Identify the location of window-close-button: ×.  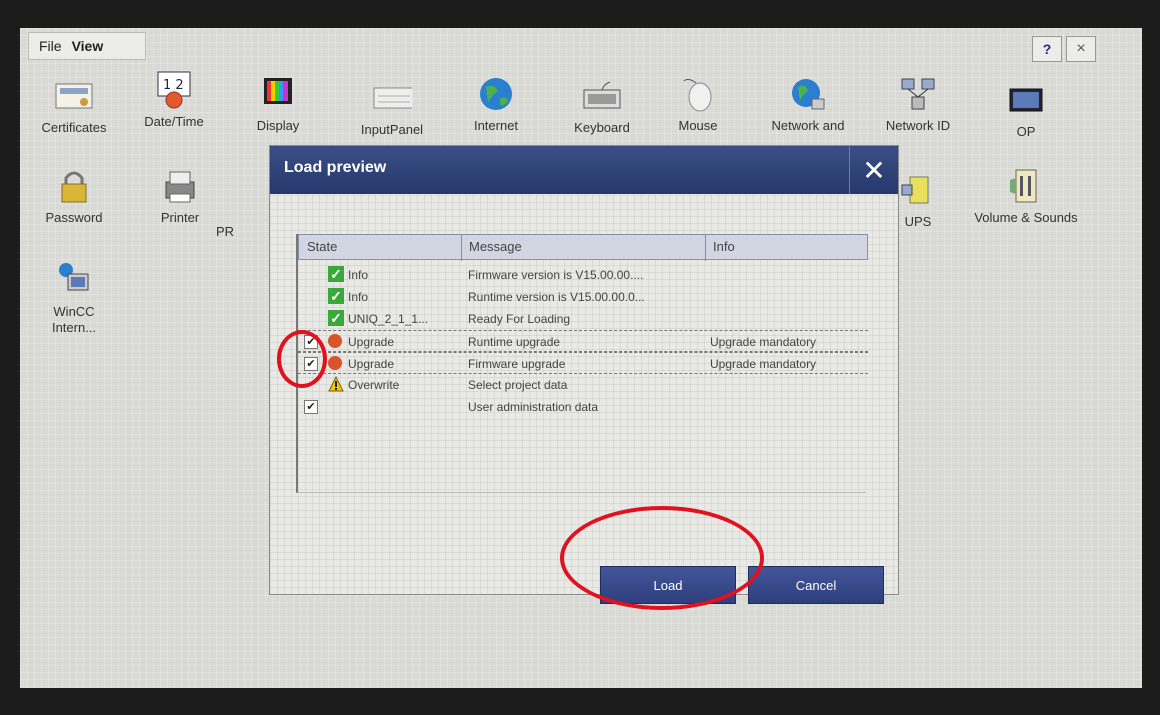
(1081, 49).